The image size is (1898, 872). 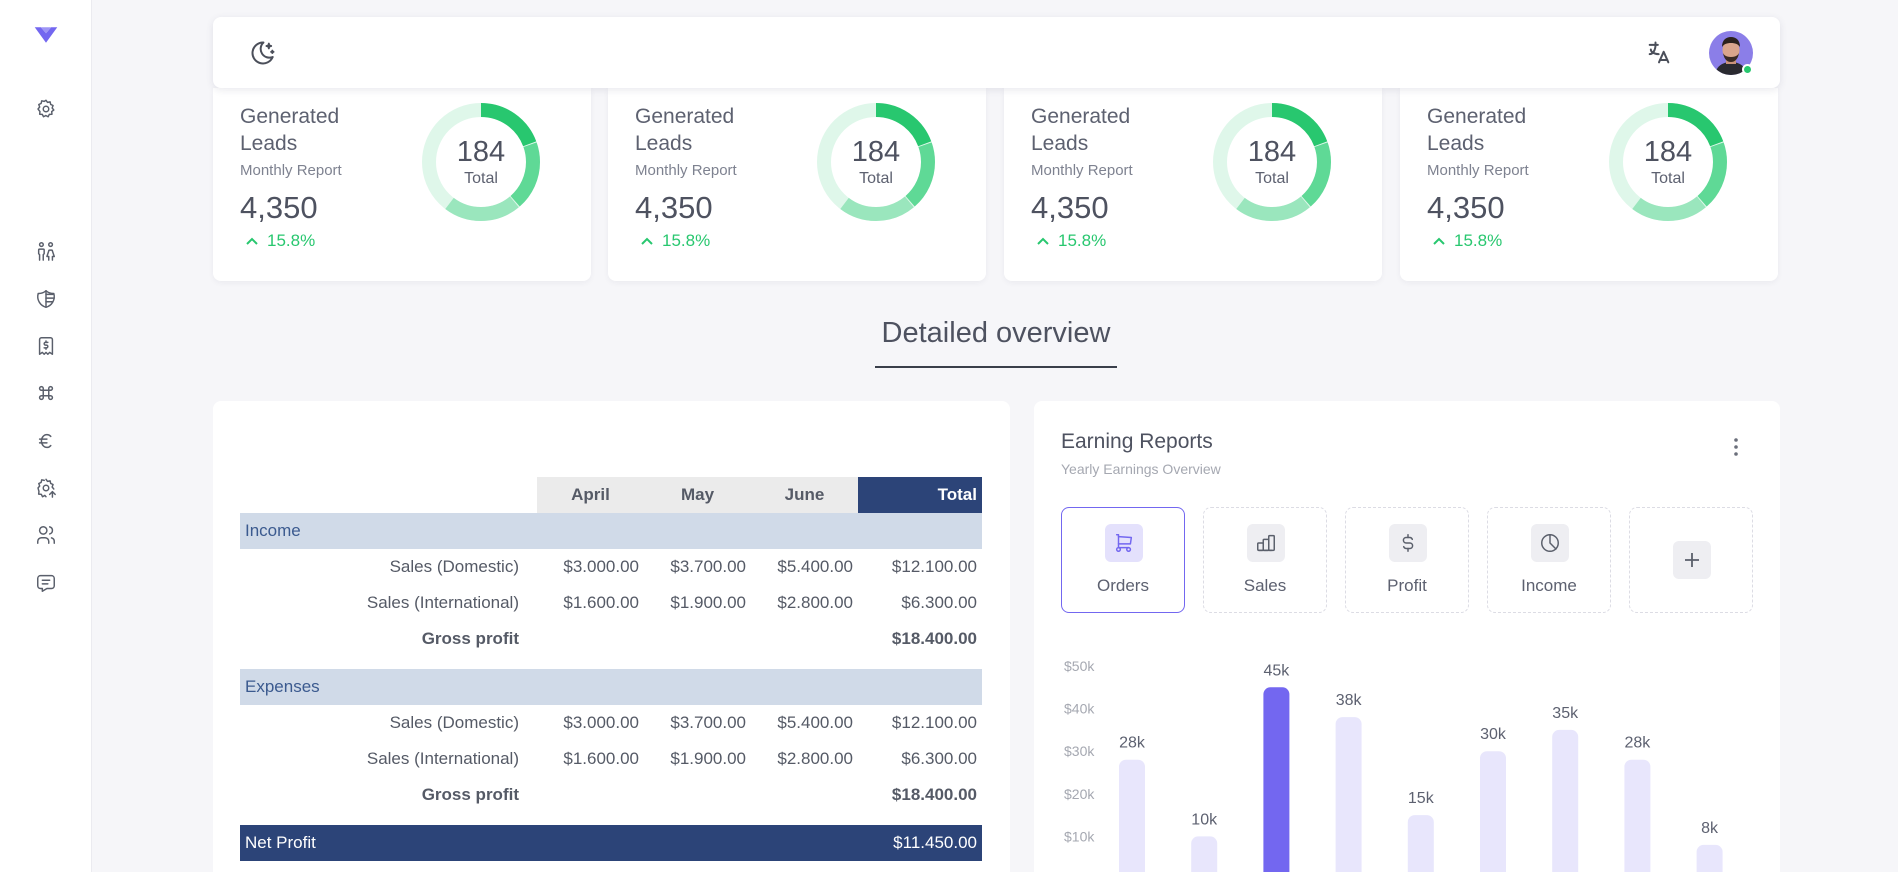 What do you see at coordinates (815, 566) in the screenshot?
I see `cell-june: $5.400.00` at bounding box center [815, 566].